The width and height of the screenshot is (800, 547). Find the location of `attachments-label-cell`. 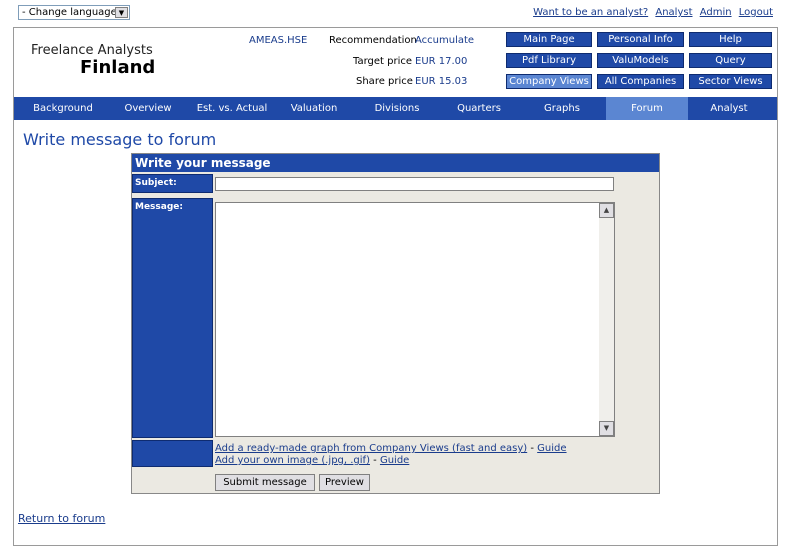

attachments-label-cell is located at coordinates (172, 453).